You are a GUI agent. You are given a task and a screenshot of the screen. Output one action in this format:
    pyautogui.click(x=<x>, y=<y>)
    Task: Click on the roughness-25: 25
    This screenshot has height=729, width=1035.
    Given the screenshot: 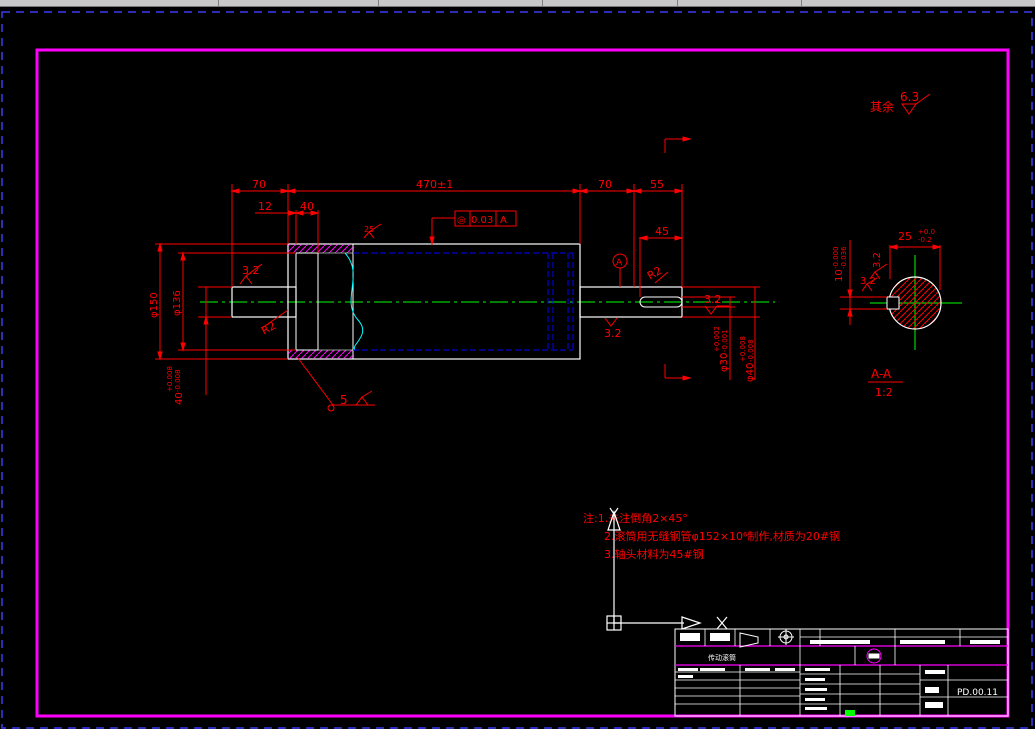 What is the action you would take?
    pyautogui.click(x=369, y=229)
    